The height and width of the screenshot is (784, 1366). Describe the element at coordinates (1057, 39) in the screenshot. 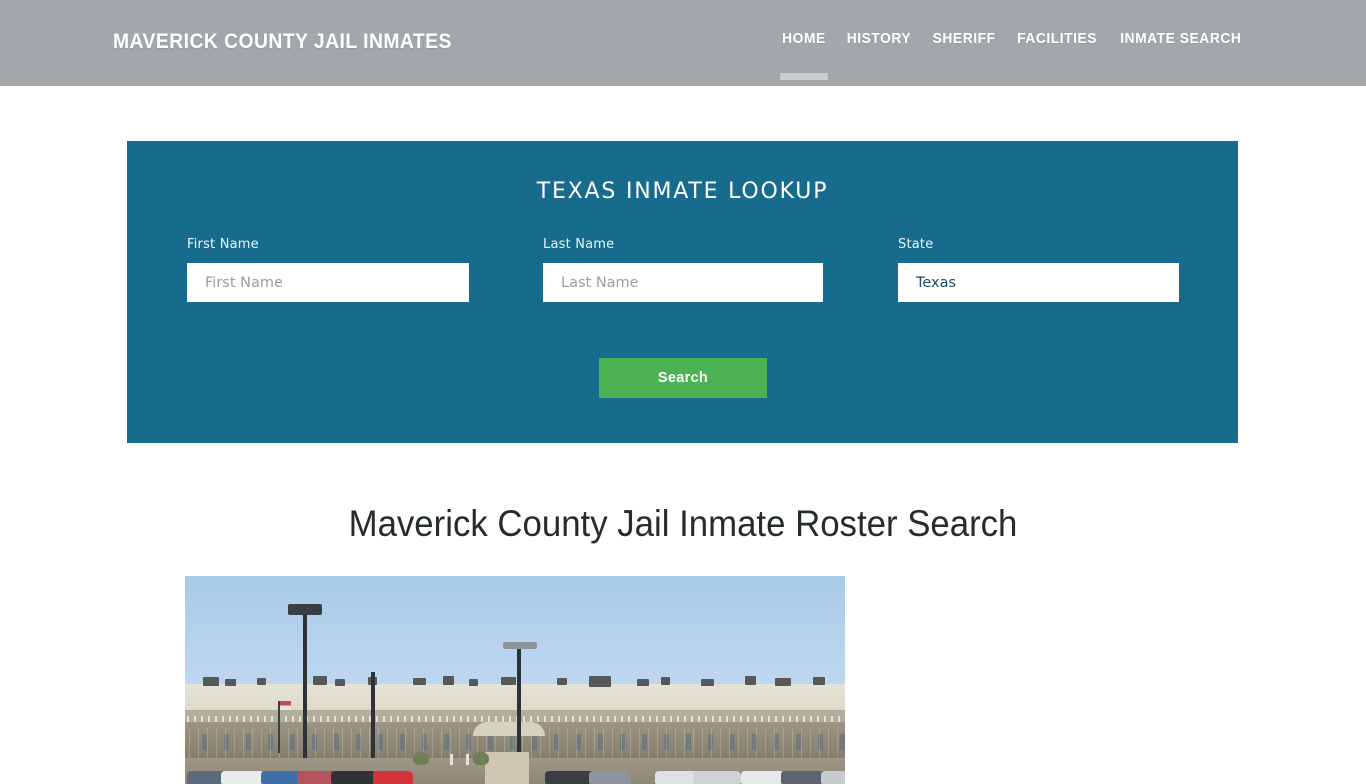

I see `nav-item-facilities: FACILITIES` at that location.